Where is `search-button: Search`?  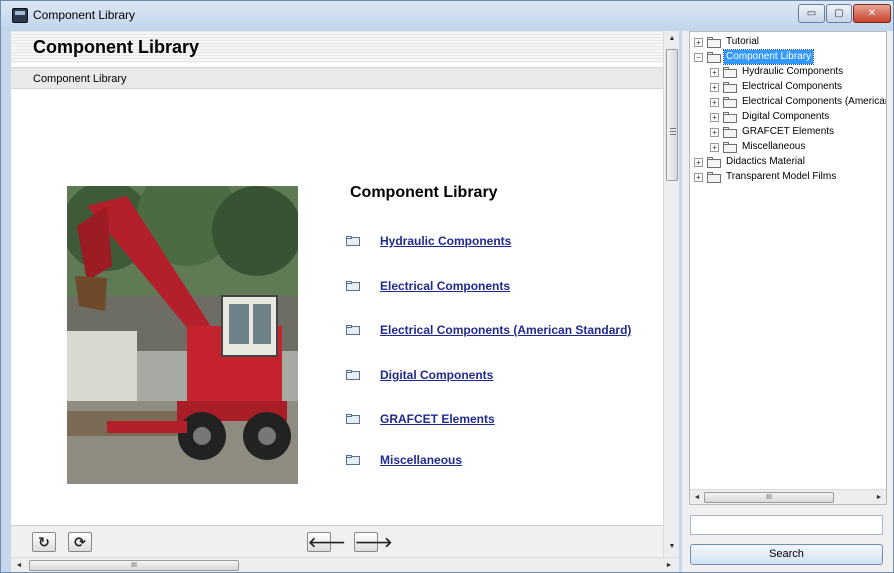
search-button: Search is located at coordinates (786, 554).